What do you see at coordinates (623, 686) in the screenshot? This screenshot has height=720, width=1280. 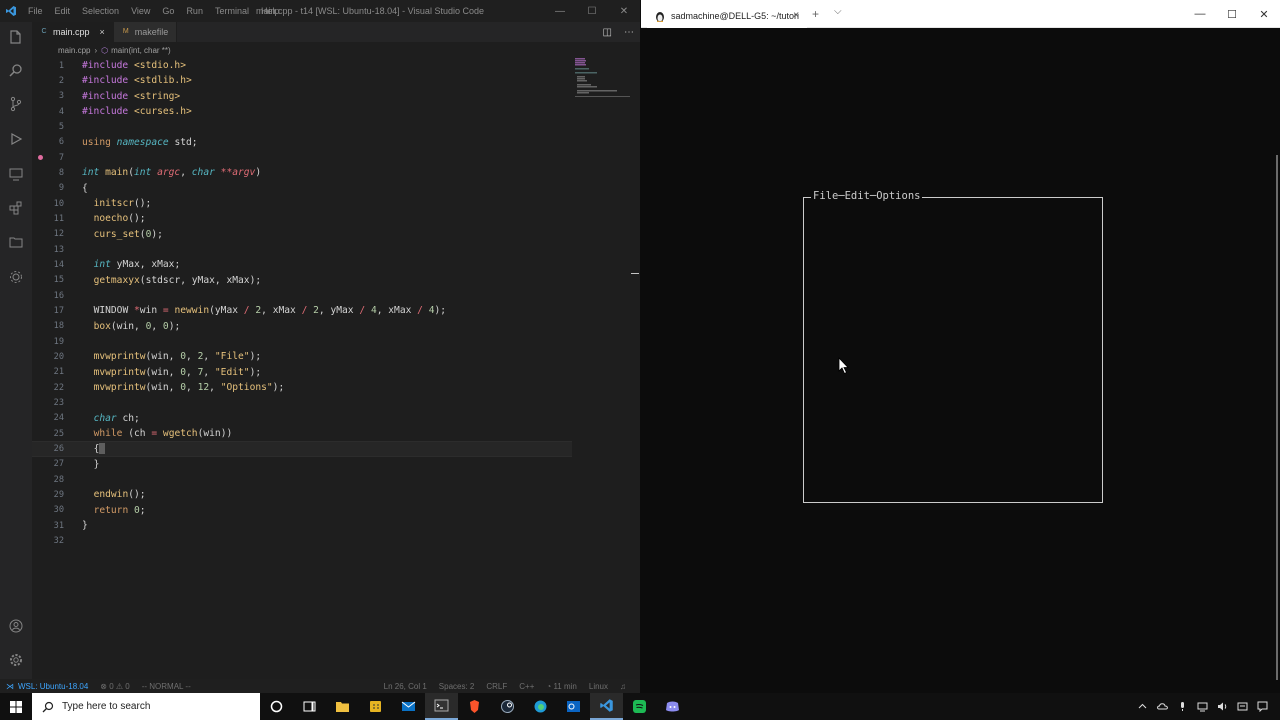 I see `notifications-bell-icon: ♫` at bounding box center [623, 686].